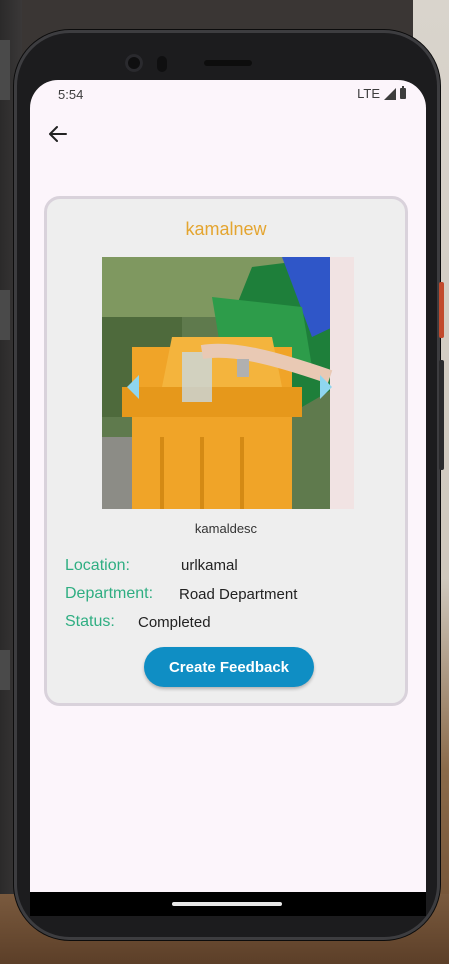  I want to click on battery-icon, so click(403, 92).